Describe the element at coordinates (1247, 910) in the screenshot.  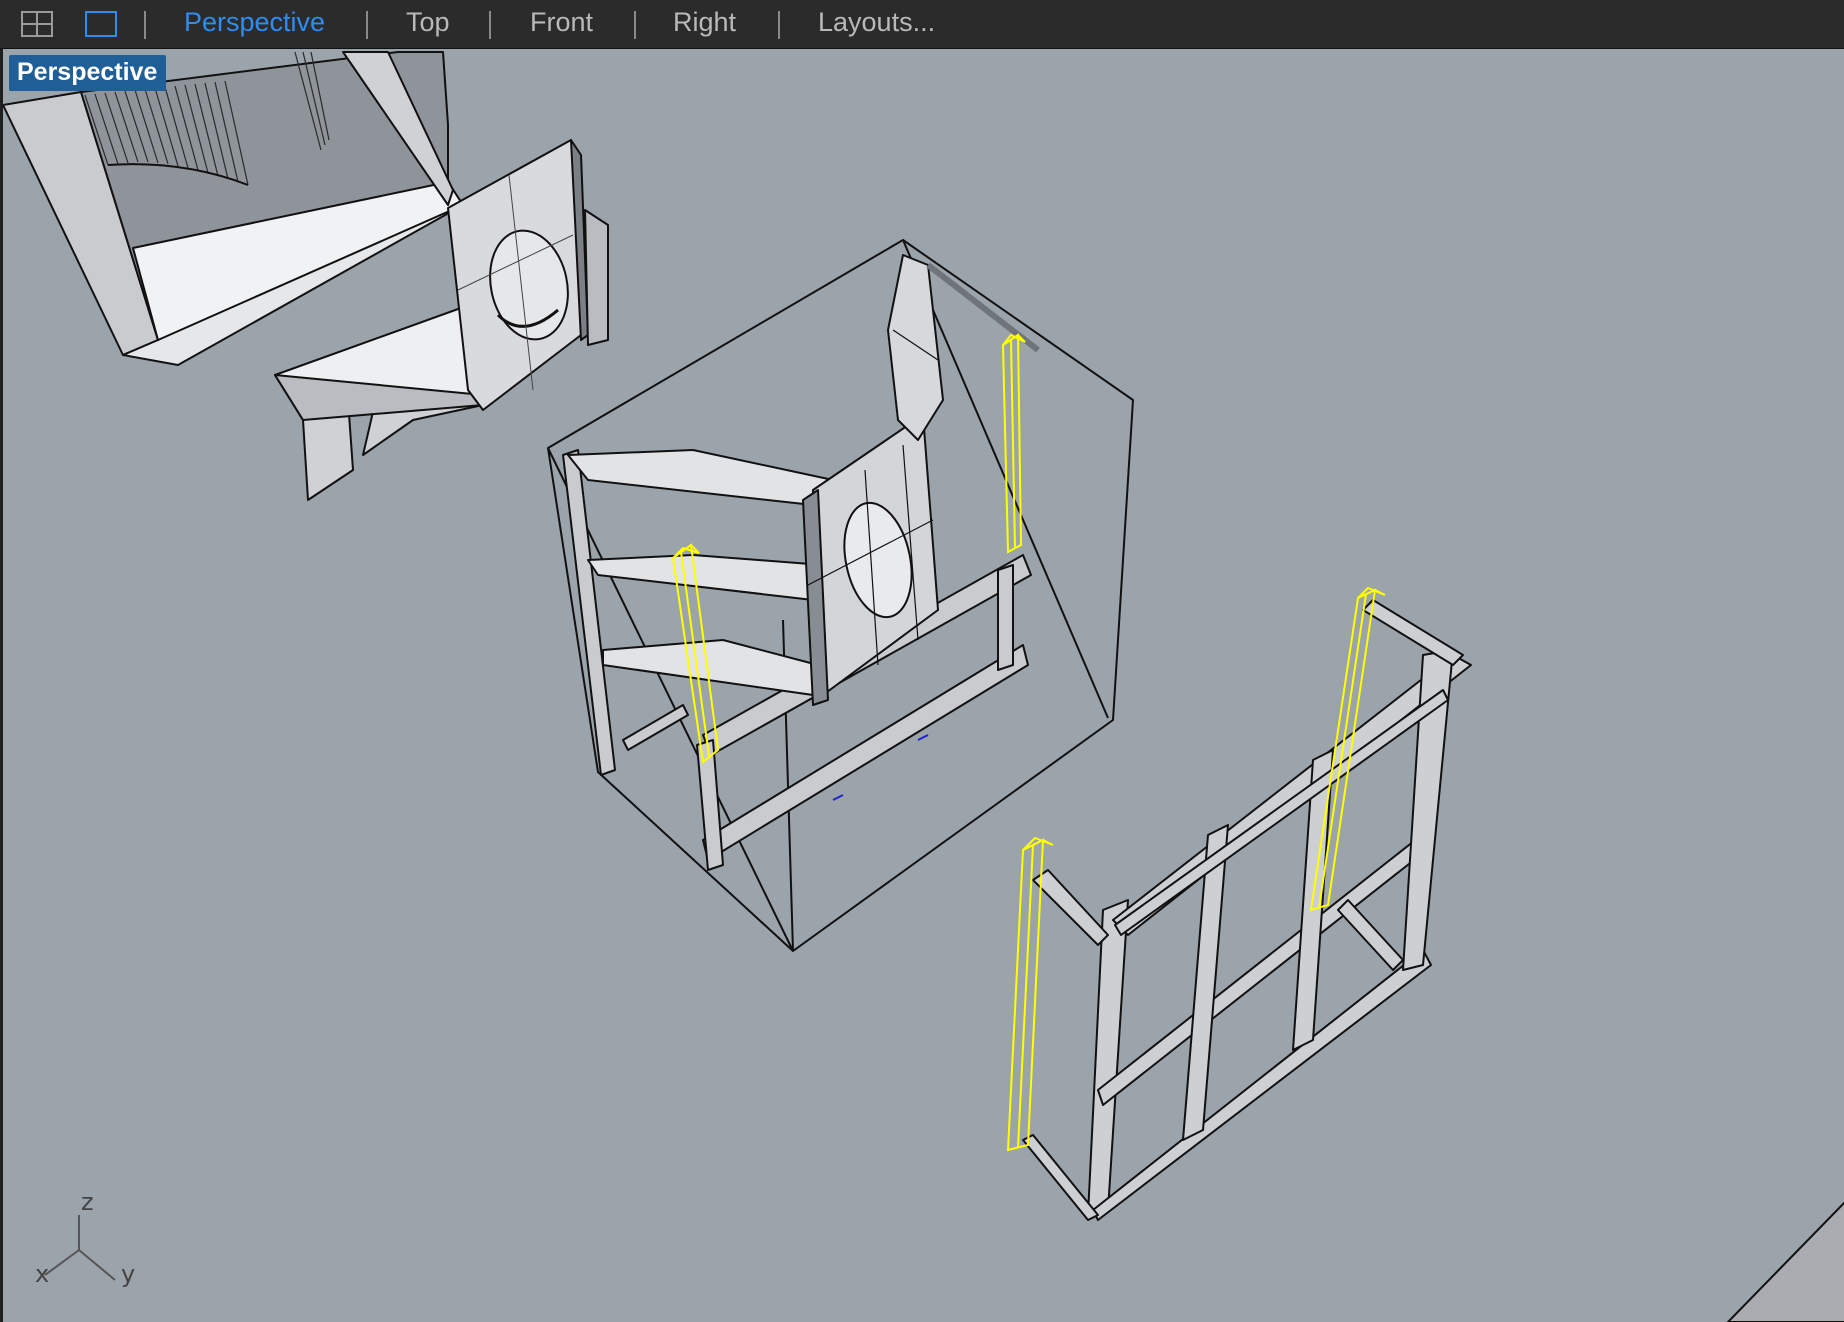
I see `frame-model` at that location.